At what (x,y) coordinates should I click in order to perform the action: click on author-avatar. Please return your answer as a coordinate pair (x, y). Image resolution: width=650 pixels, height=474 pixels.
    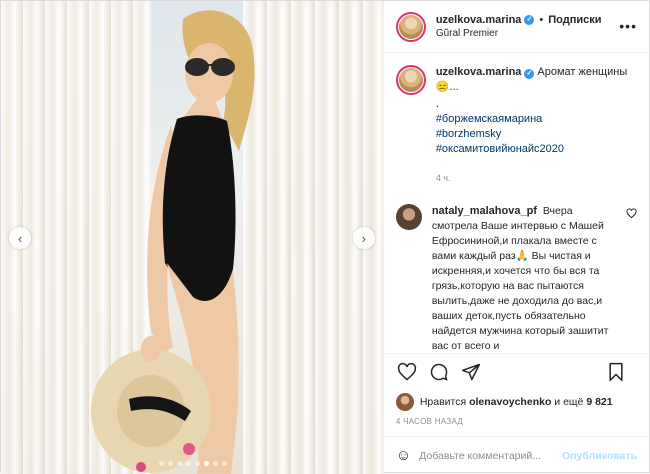
    Looking at the image, I should click on (410, 26).